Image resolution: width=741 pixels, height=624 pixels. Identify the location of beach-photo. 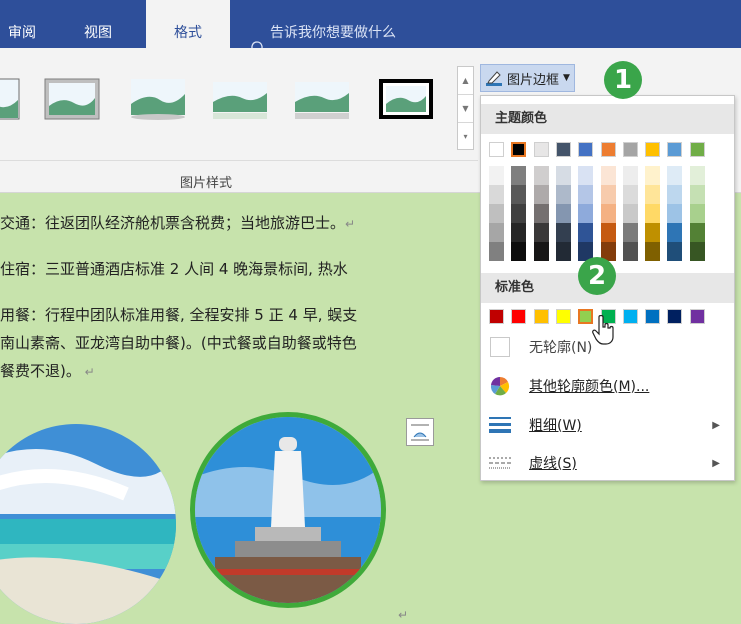
(88, 524).